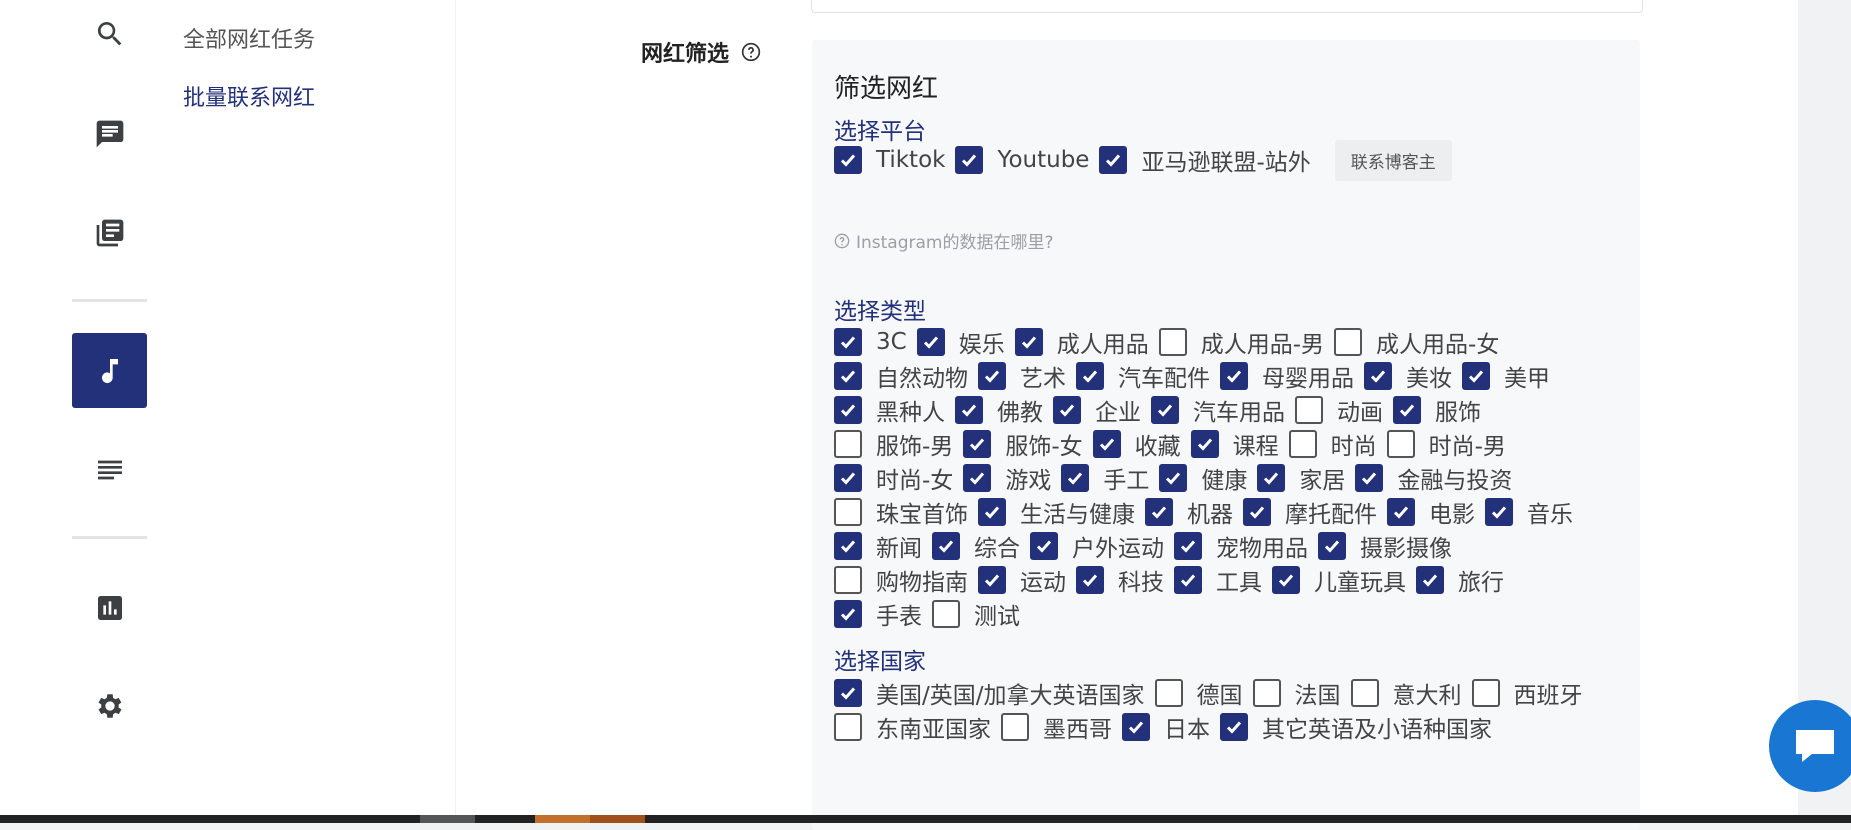 The height and width of the screenshot is (830, 1851). I want to click on category-option: 汽车配件, so click(1143, 376).